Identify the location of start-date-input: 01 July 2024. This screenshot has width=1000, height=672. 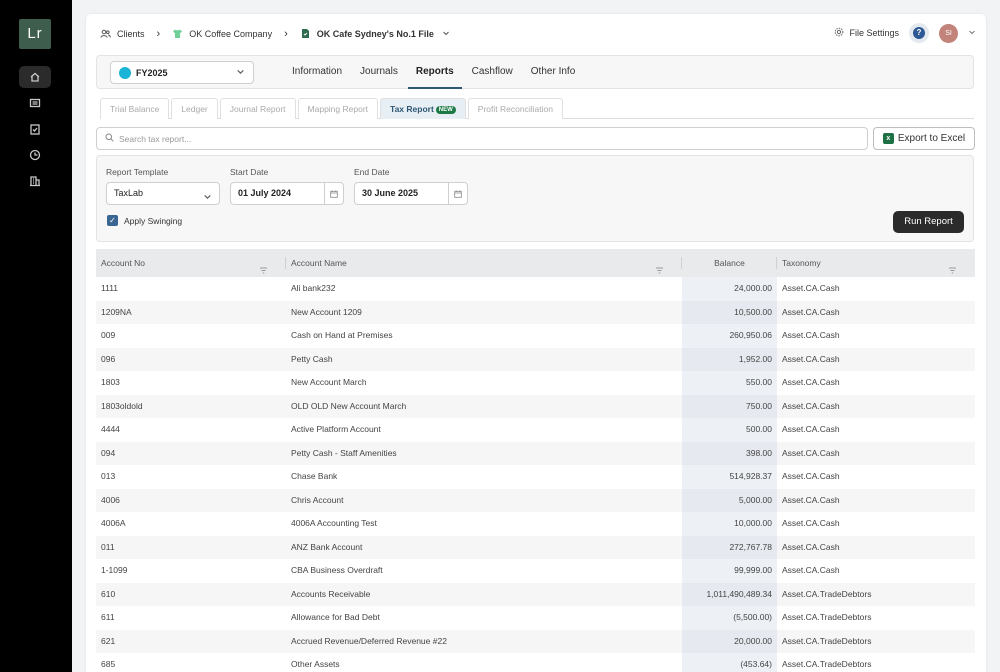
(287, 193).